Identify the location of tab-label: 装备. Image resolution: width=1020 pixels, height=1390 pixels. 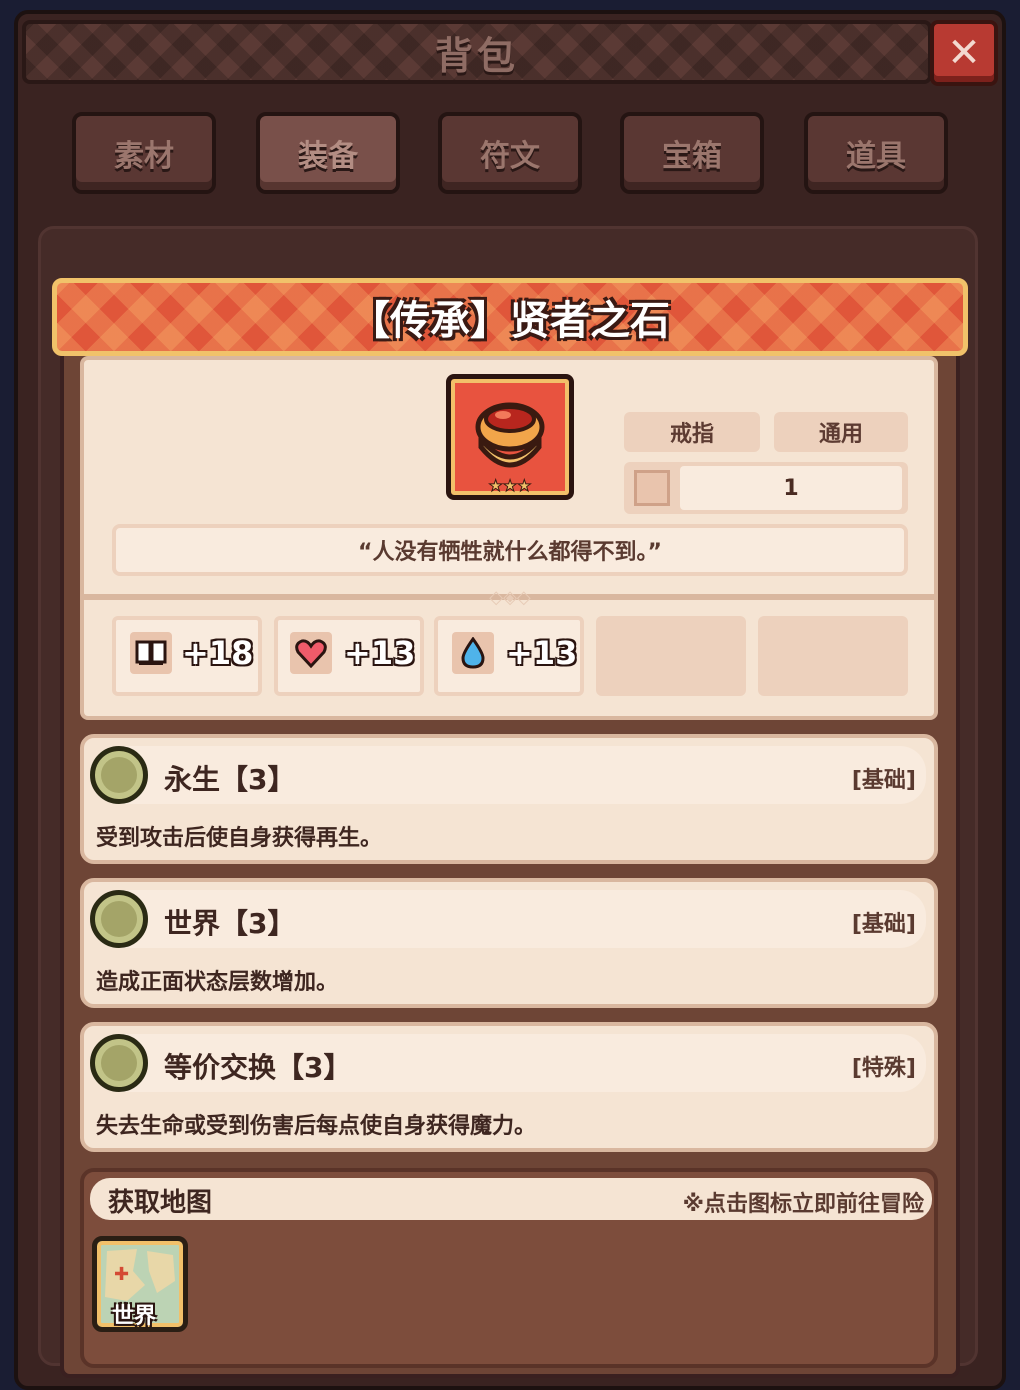
(328, 156).